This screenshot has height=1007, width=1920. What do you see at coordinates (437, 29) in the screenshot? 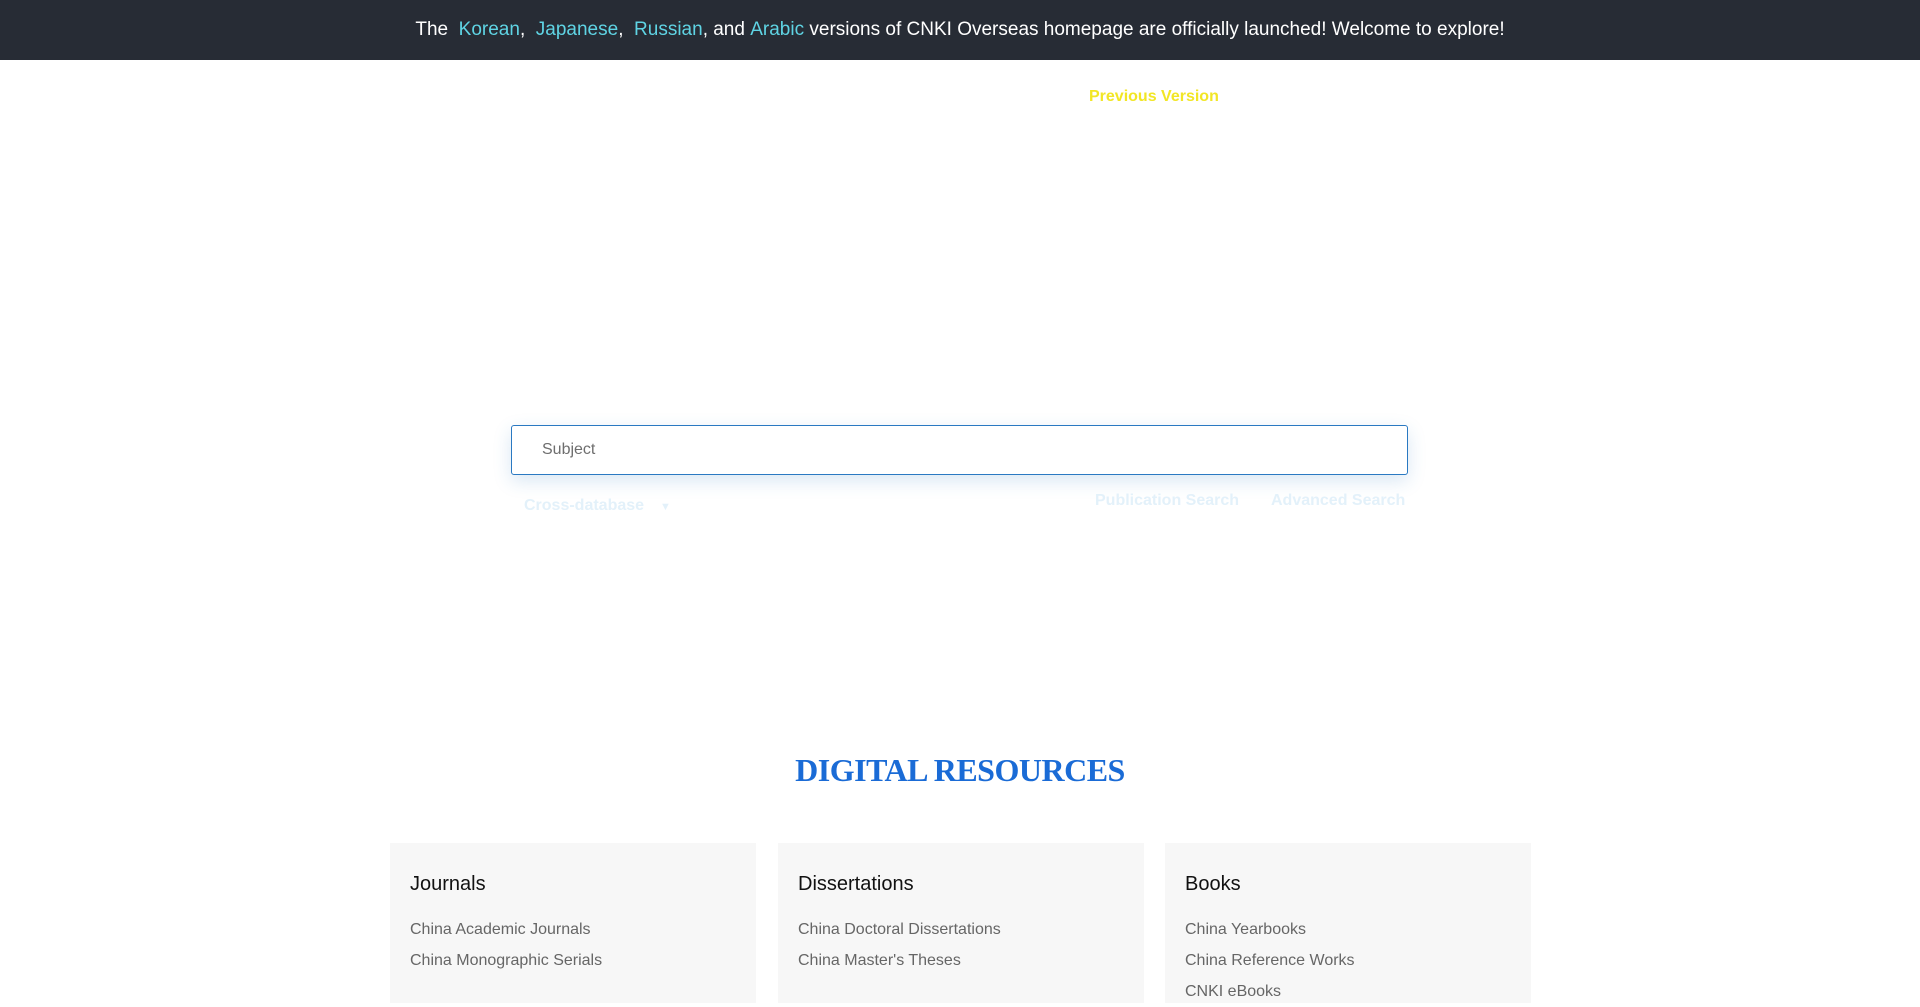
I see `announcement-prefix: The` at bounding box center [437, 29].